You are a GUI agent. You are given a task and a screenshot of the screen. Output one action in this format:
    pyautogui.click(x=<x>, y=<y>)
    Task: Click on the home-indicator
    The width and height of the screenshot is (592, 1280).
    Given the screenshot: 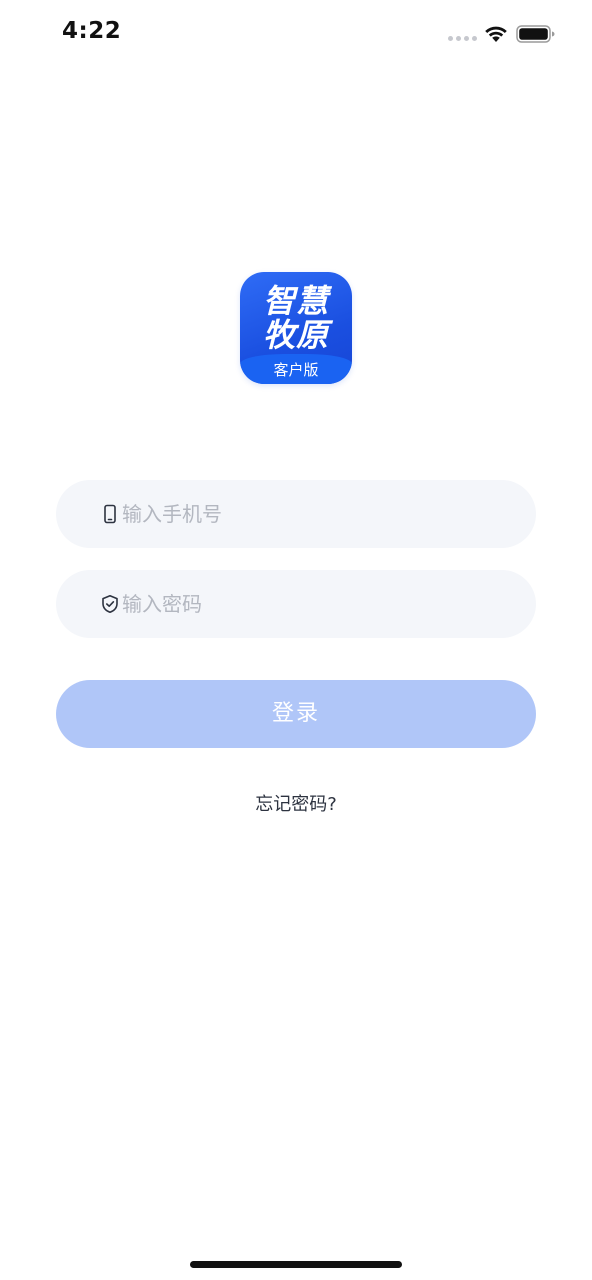 What is the action you would take?
    pyautogui.click(x=296, y=1264)
    